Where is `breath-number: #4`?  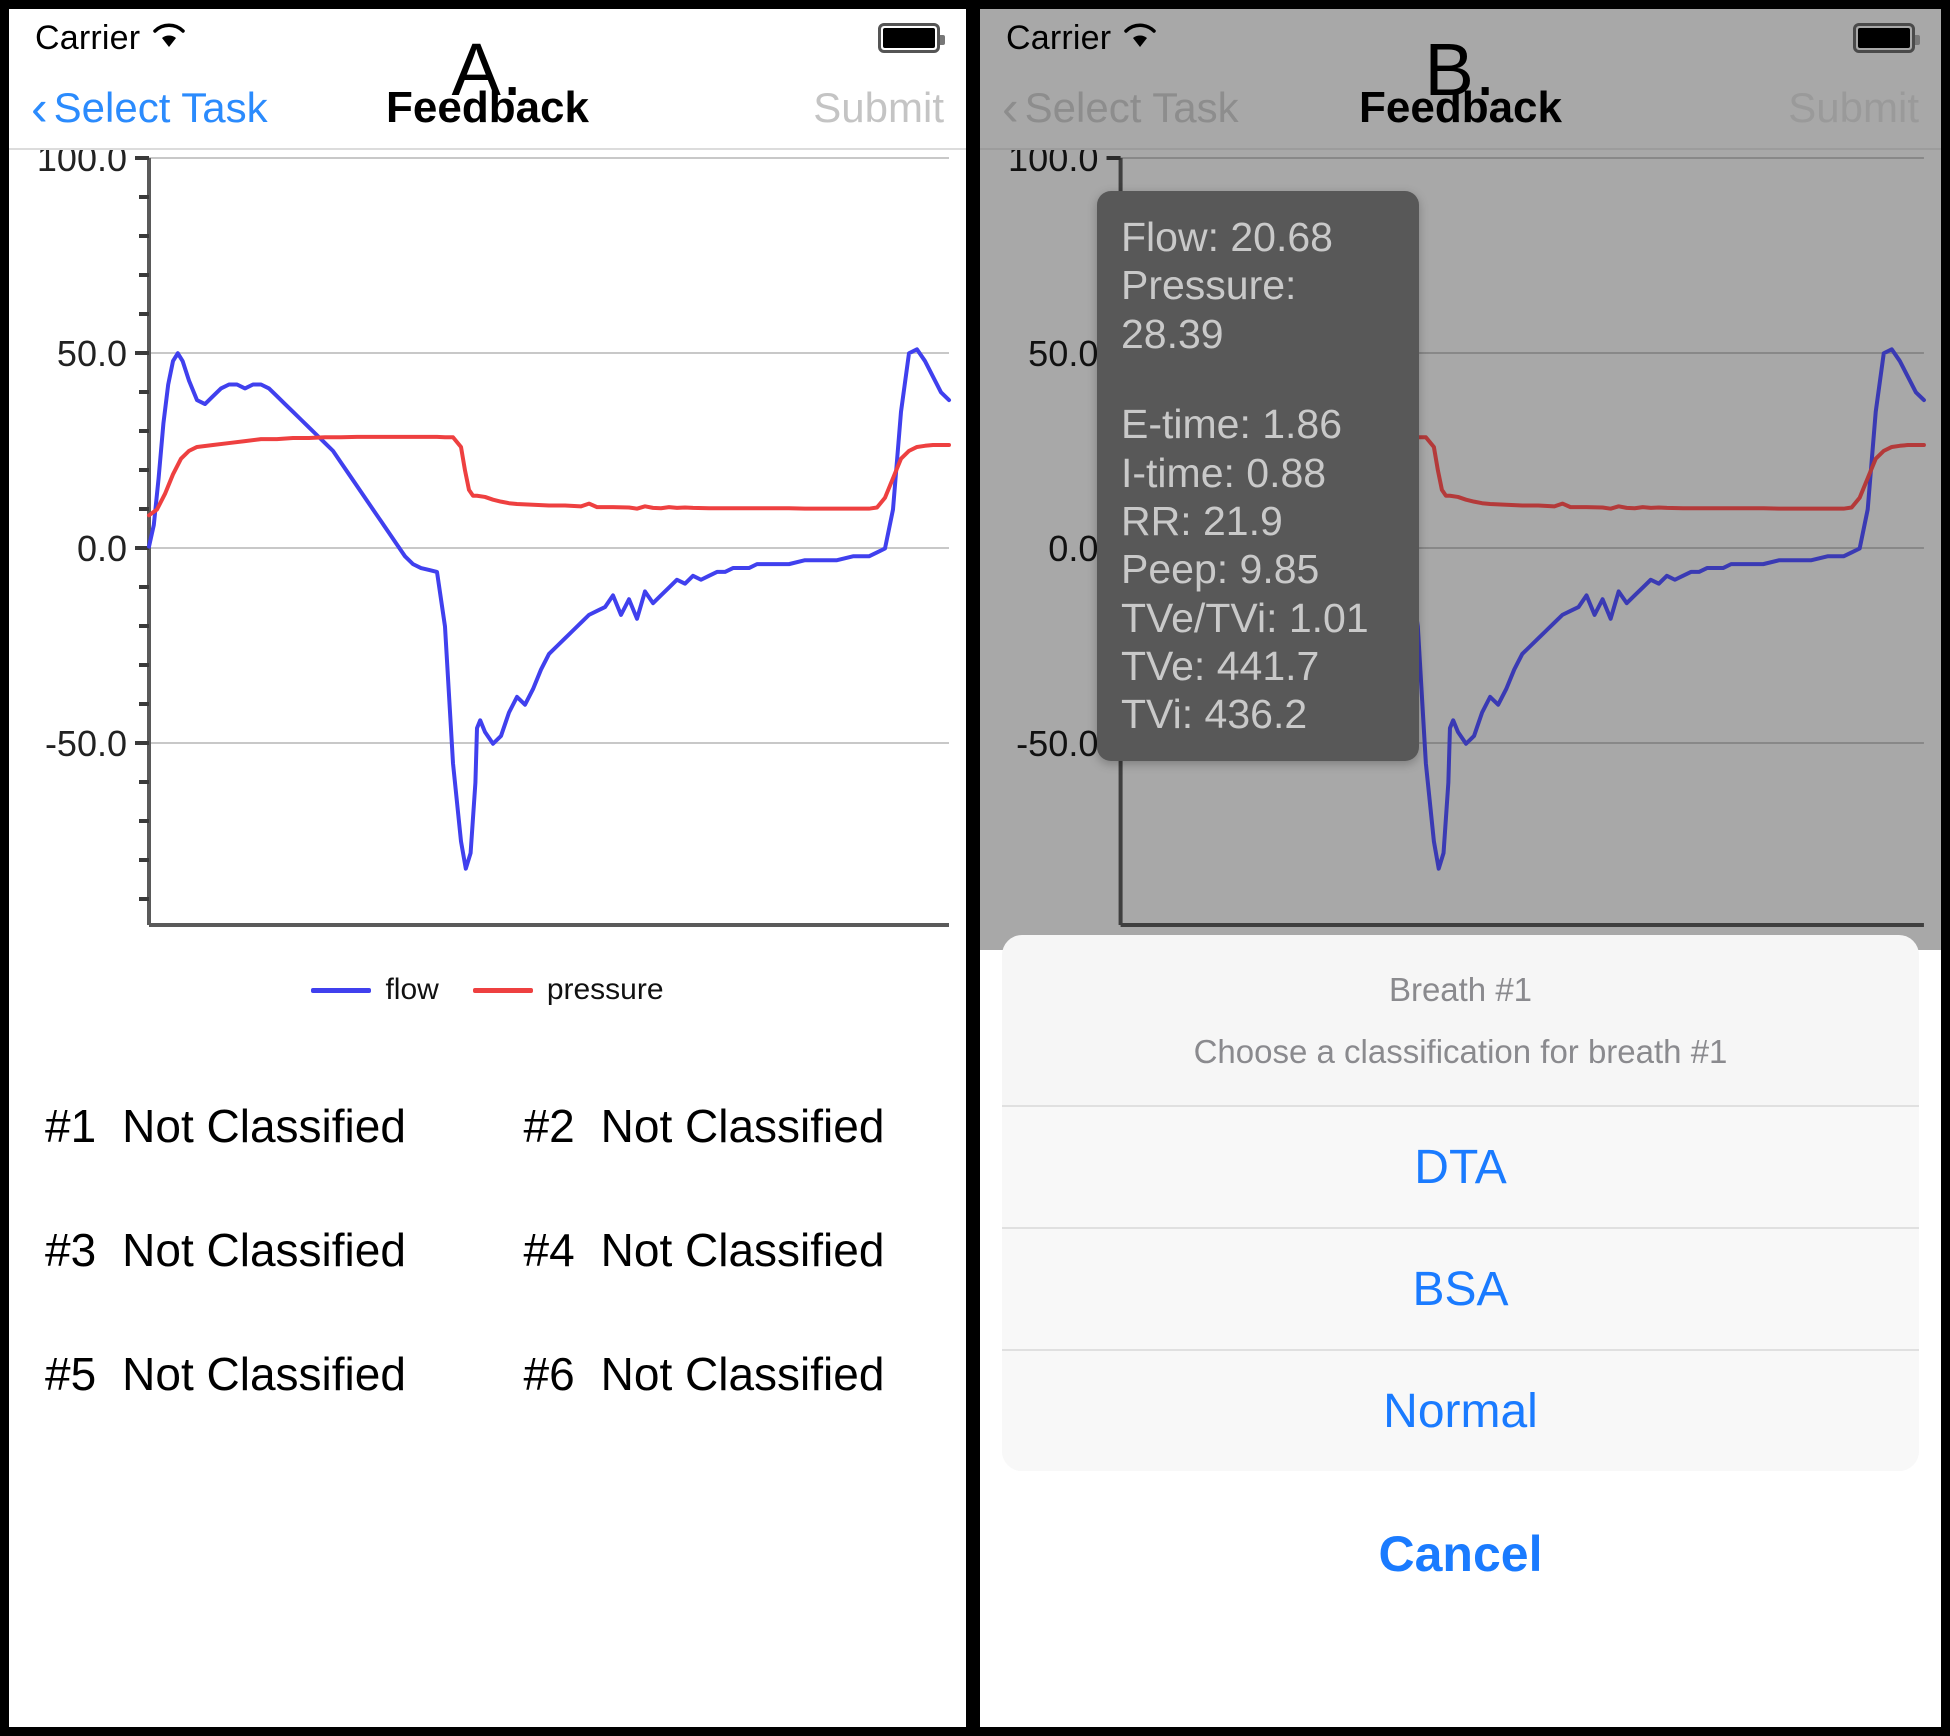 breath-number: #4 is located at coordinates (549, 1250).